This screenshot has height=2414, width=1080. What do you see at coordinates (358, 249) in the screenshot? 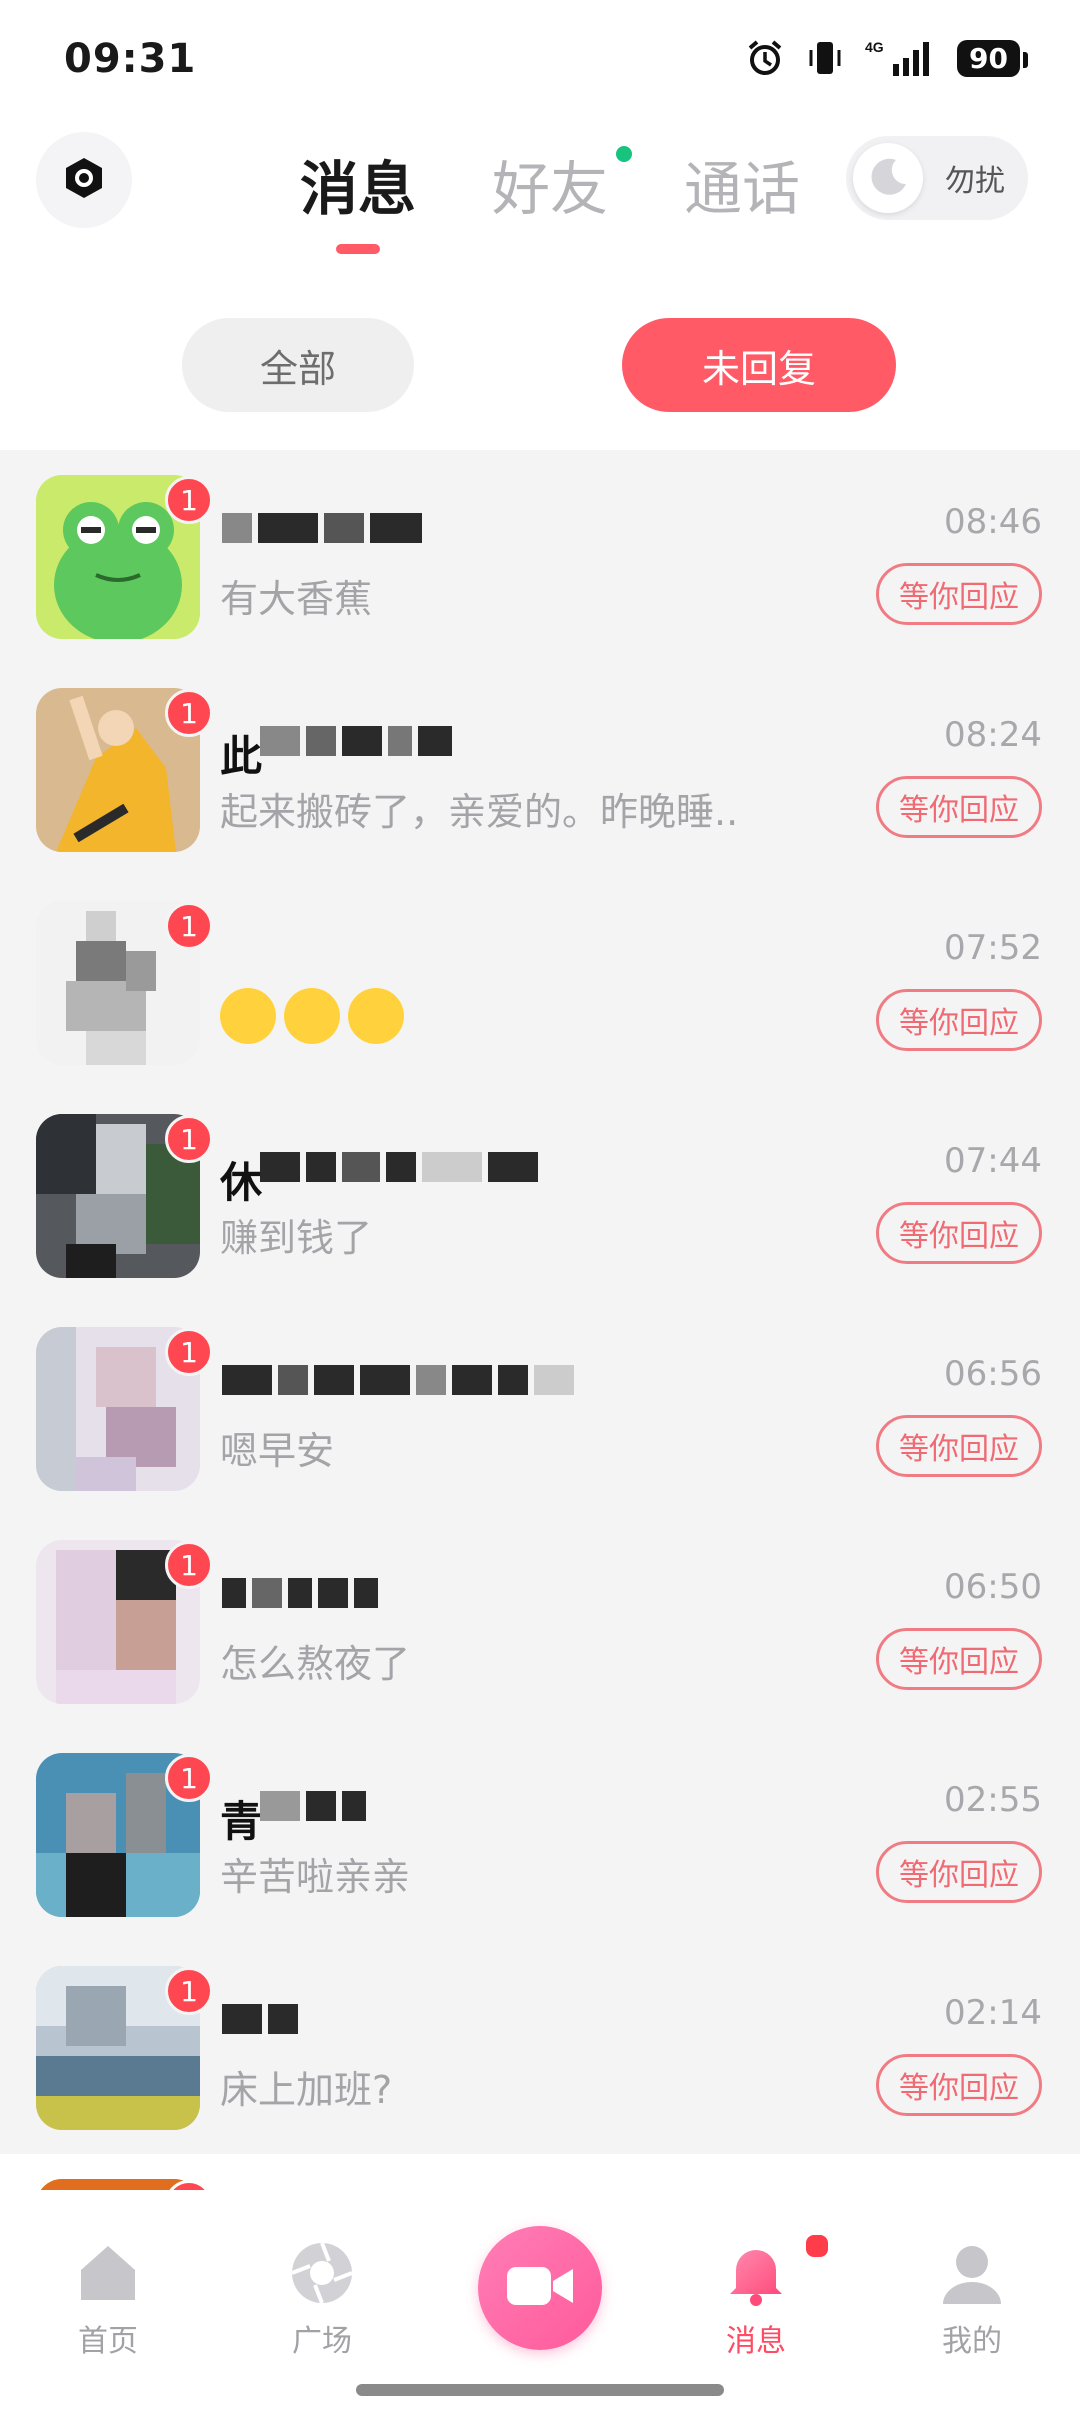
I see `active-tab-indicator` at bounding box center [358, 249].